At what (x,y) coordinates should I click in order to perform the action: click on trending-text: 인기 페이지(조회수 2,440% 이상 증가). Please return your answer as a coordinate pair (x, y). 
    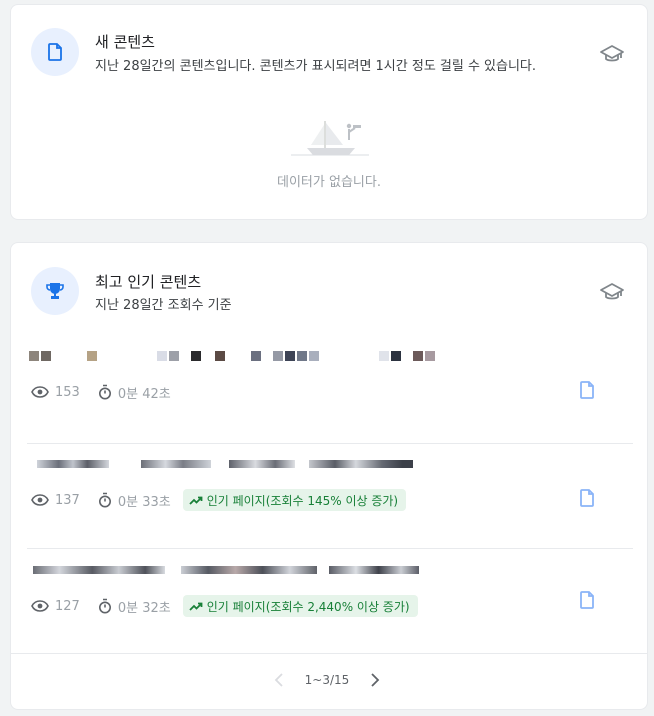
    Looking at the image, I should click on (308, 606).